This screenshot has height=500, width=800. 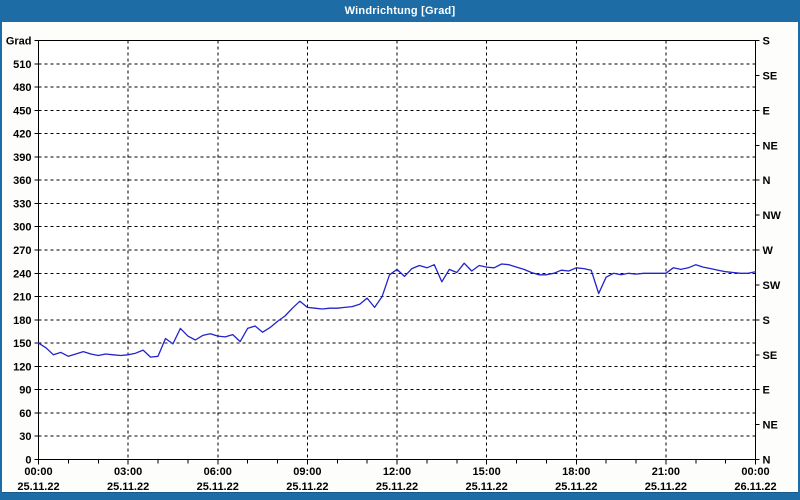 What do you see at coordinates (19, 42) in the screenshot?
I see `y-axis-tick-label: Grad` at bounding box center [19, 42].